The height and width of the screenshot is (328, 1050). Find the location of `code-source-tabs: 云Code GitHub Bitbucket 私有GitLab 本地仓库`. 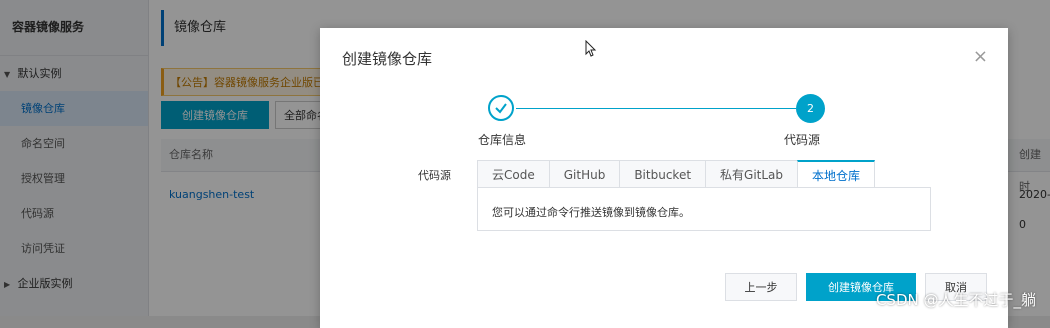

code-source-tabs: 云Code GitHub Bitbucket 私有GitLab 本地仓库 is located at coordinates (676, 174).